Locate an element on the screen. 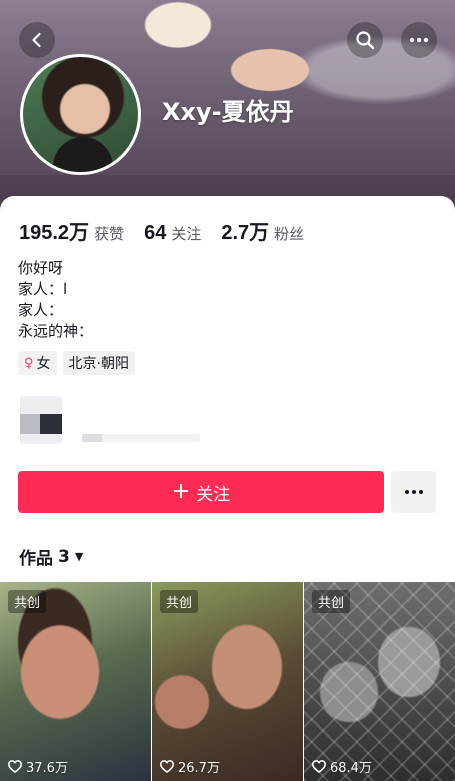 The image size is (455, 781). profile-nickname: Xxy-夏依丹 is located at coordinates (228, 112).